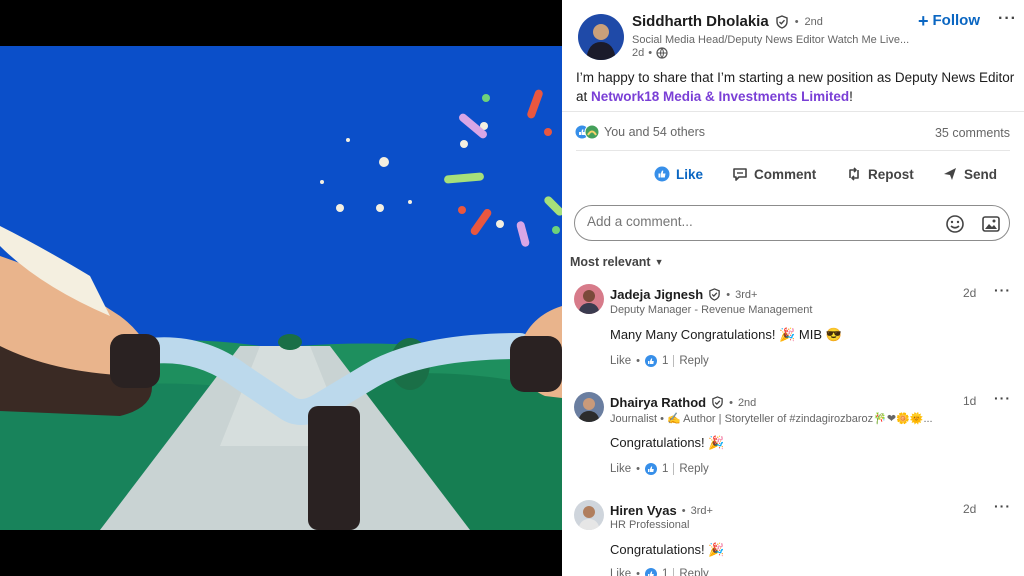 The image size is (1024, 576). What do you see at coordinates (785, 174) in the screenshot?
I see `comment-label: Comment` at bounding box center [785, 174].